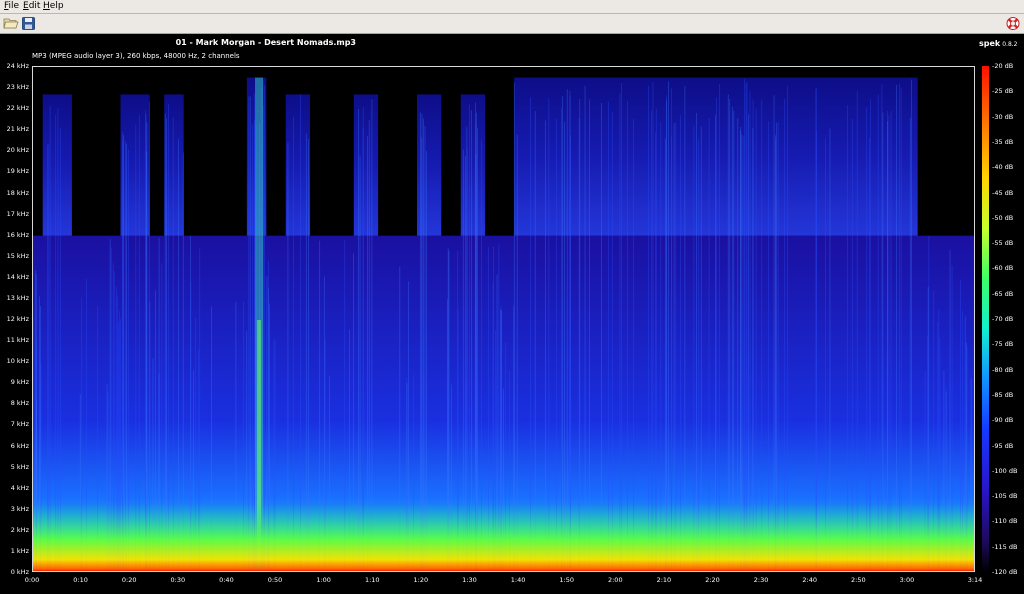 The width and height of the screenshot is (1024, 594). Describe the element at coordinates (512, 24) in the screenshot. I see `toolbar` at that location.